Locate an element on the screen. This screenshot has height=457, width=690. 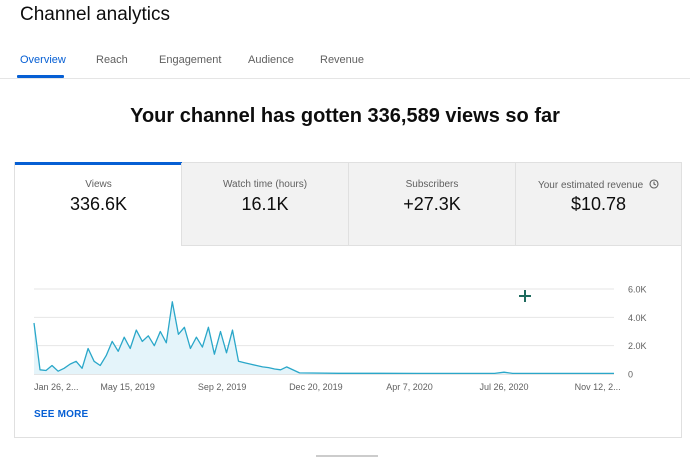
tab-reach: Reach is located at coordinates (112, 60).